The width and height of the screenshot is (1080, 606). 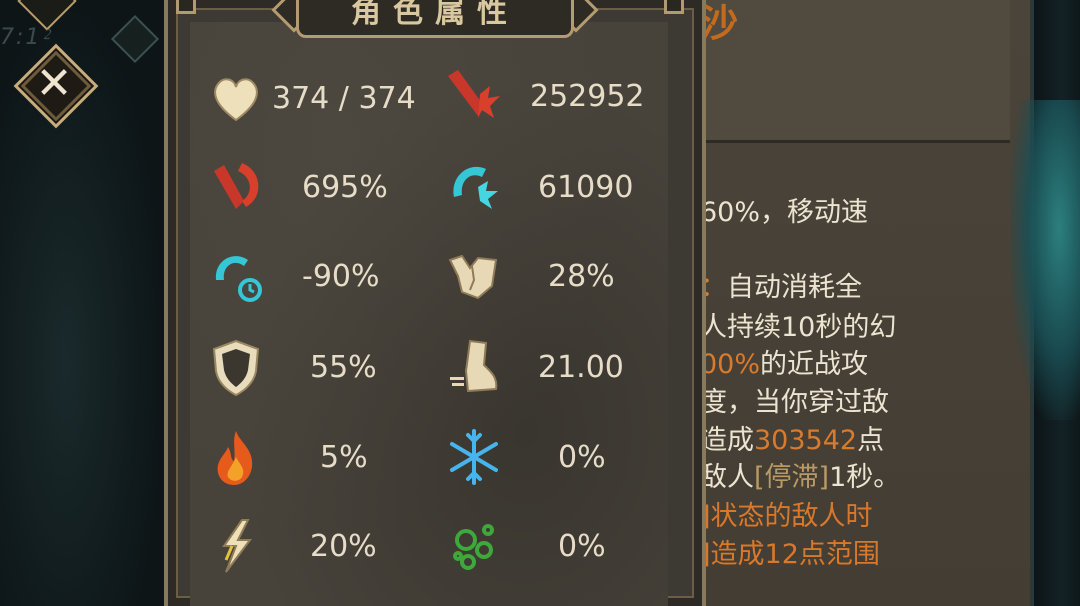 I want to click on character-art, so click(x=1045, y=260).